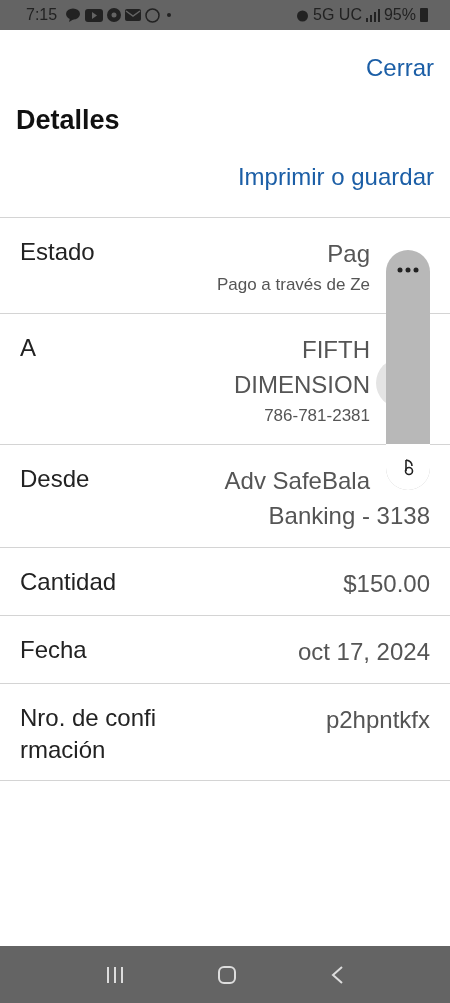  I want to click on field-value: Banking - 3138, so click(349, 515).